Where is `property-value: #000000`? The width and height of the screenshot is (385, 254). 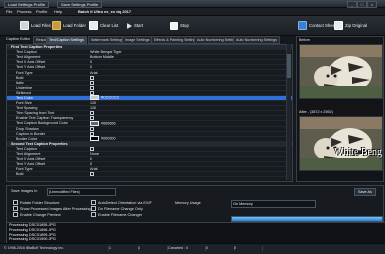 property-value: #000000 is located at coordinates (190, 139).